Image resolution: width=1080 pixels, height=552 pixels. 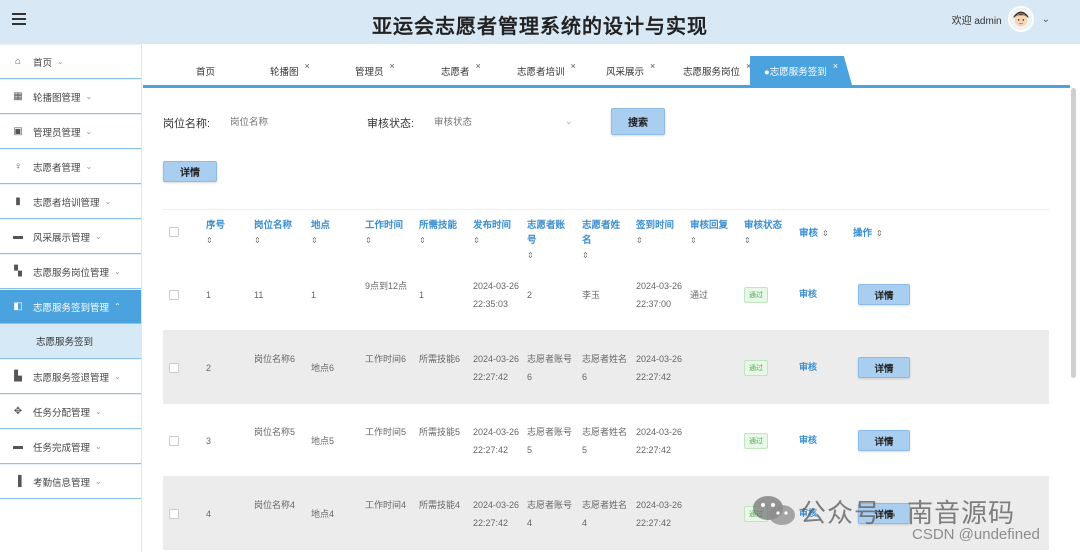 I want to click on column-header-audit: 审核 ⇕, so click(x=819, y=233).